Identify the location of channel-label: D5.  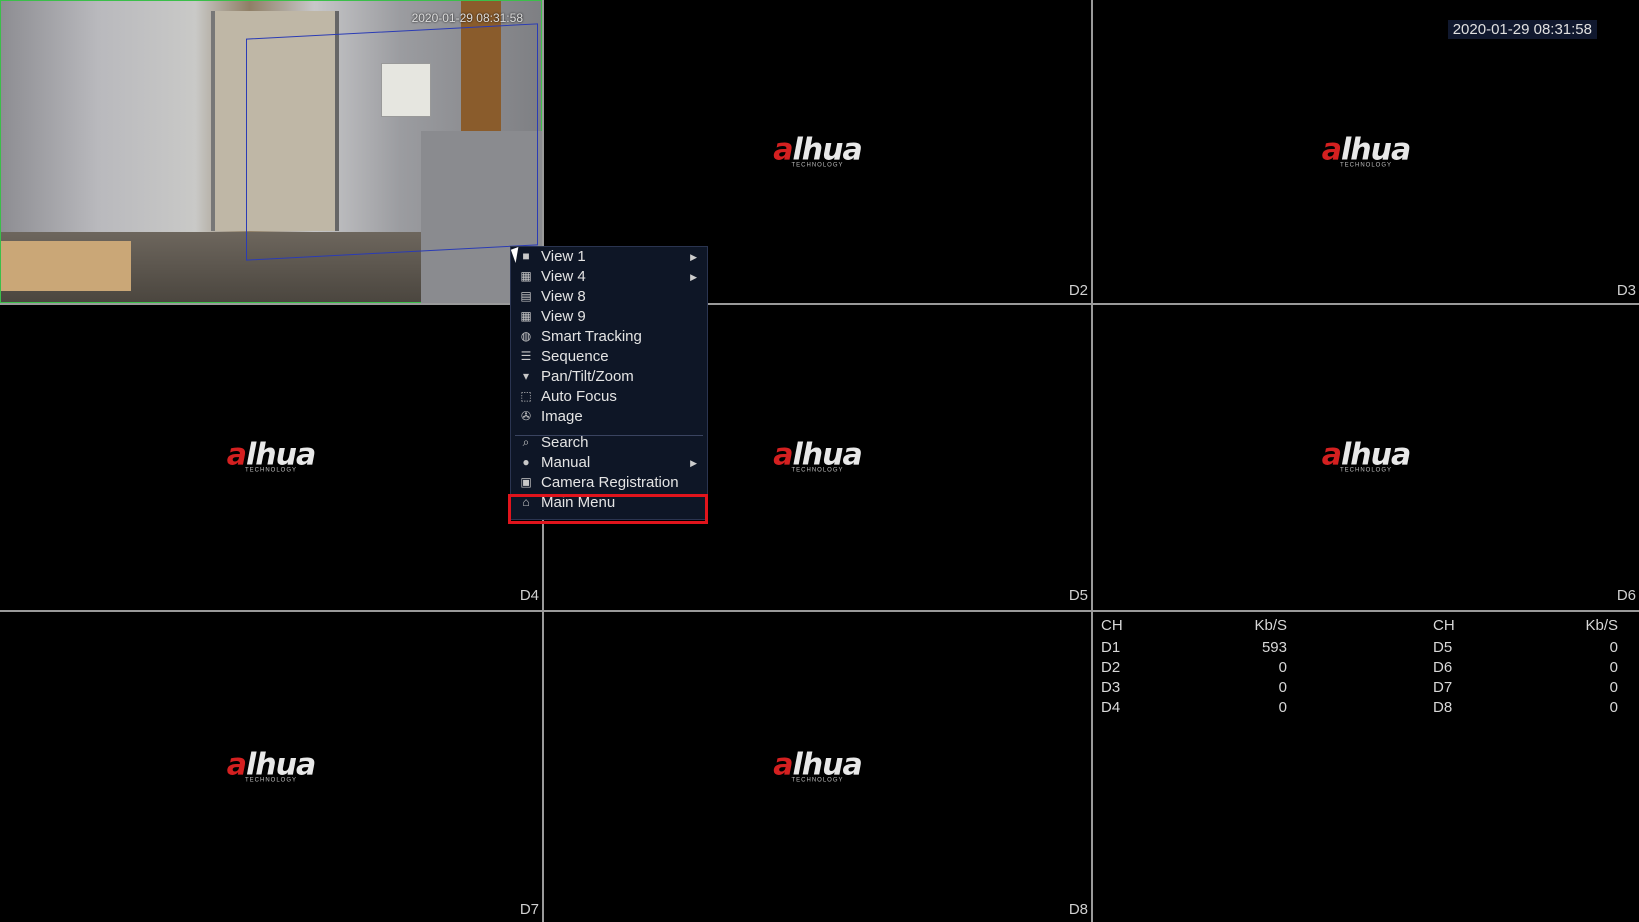
(1078, 595).